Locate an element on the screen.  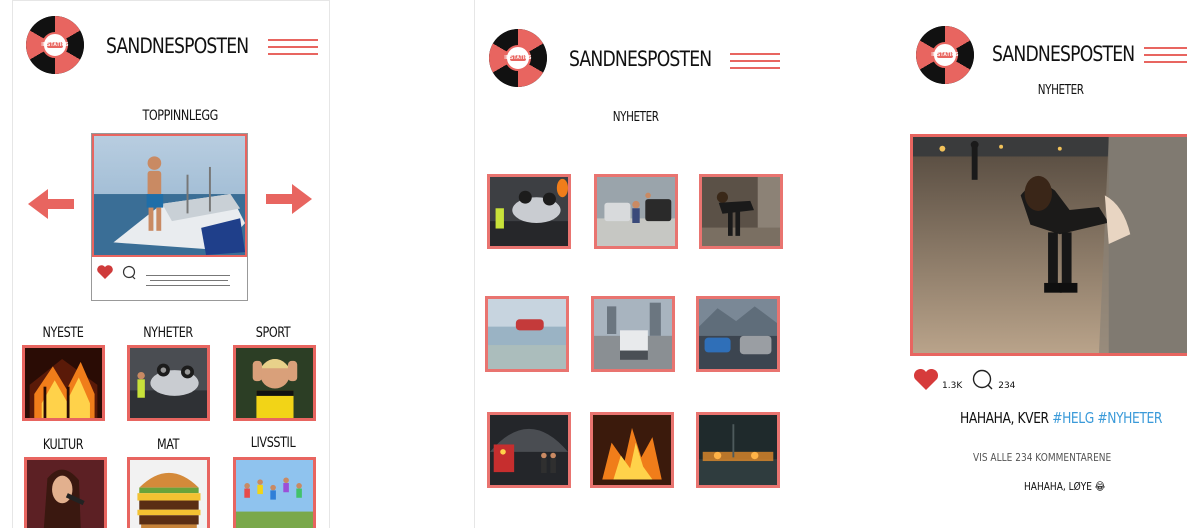
featured-post-image is located at coordinates (169, 195).